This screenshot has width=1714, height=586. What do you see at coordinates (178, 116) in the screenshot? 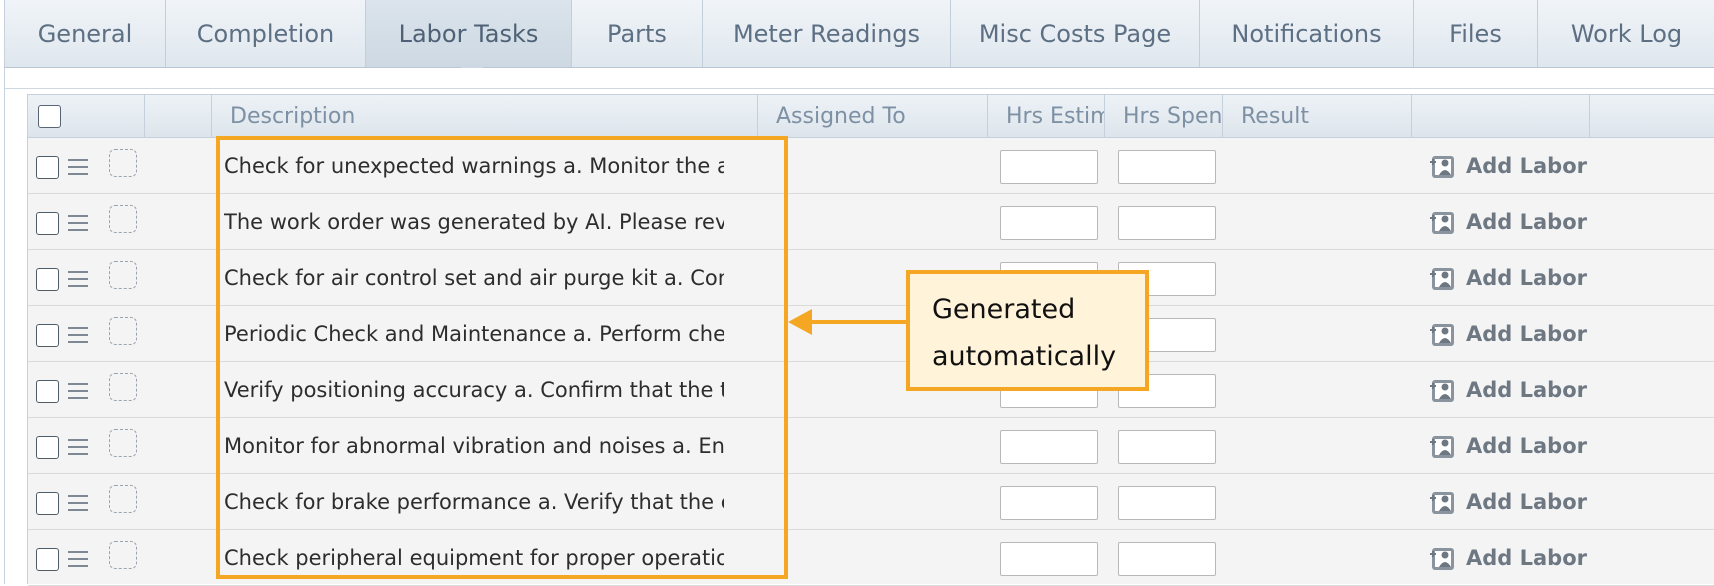
I see `header-blank-cell` at bounding box center [178, 116].